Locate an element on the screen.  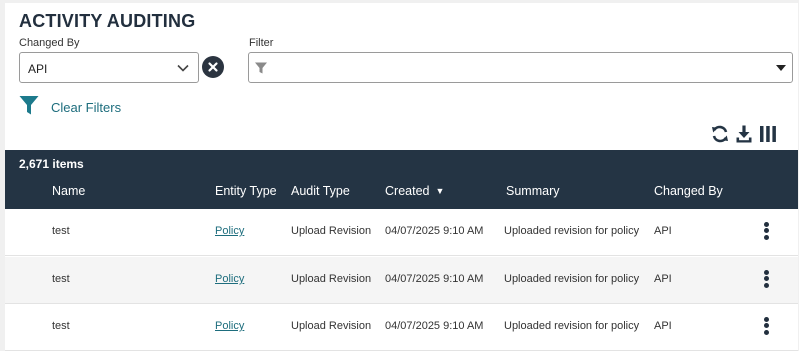
close-icon is located at coordinates (213, 67).